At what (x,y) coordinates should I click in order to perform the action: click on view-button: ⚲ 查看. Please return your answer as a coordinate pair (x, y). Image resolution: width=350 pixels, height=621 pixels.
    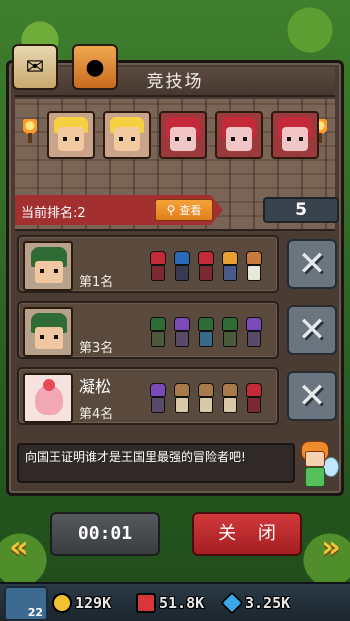
    Looking at the image, I should click on (184, 210).